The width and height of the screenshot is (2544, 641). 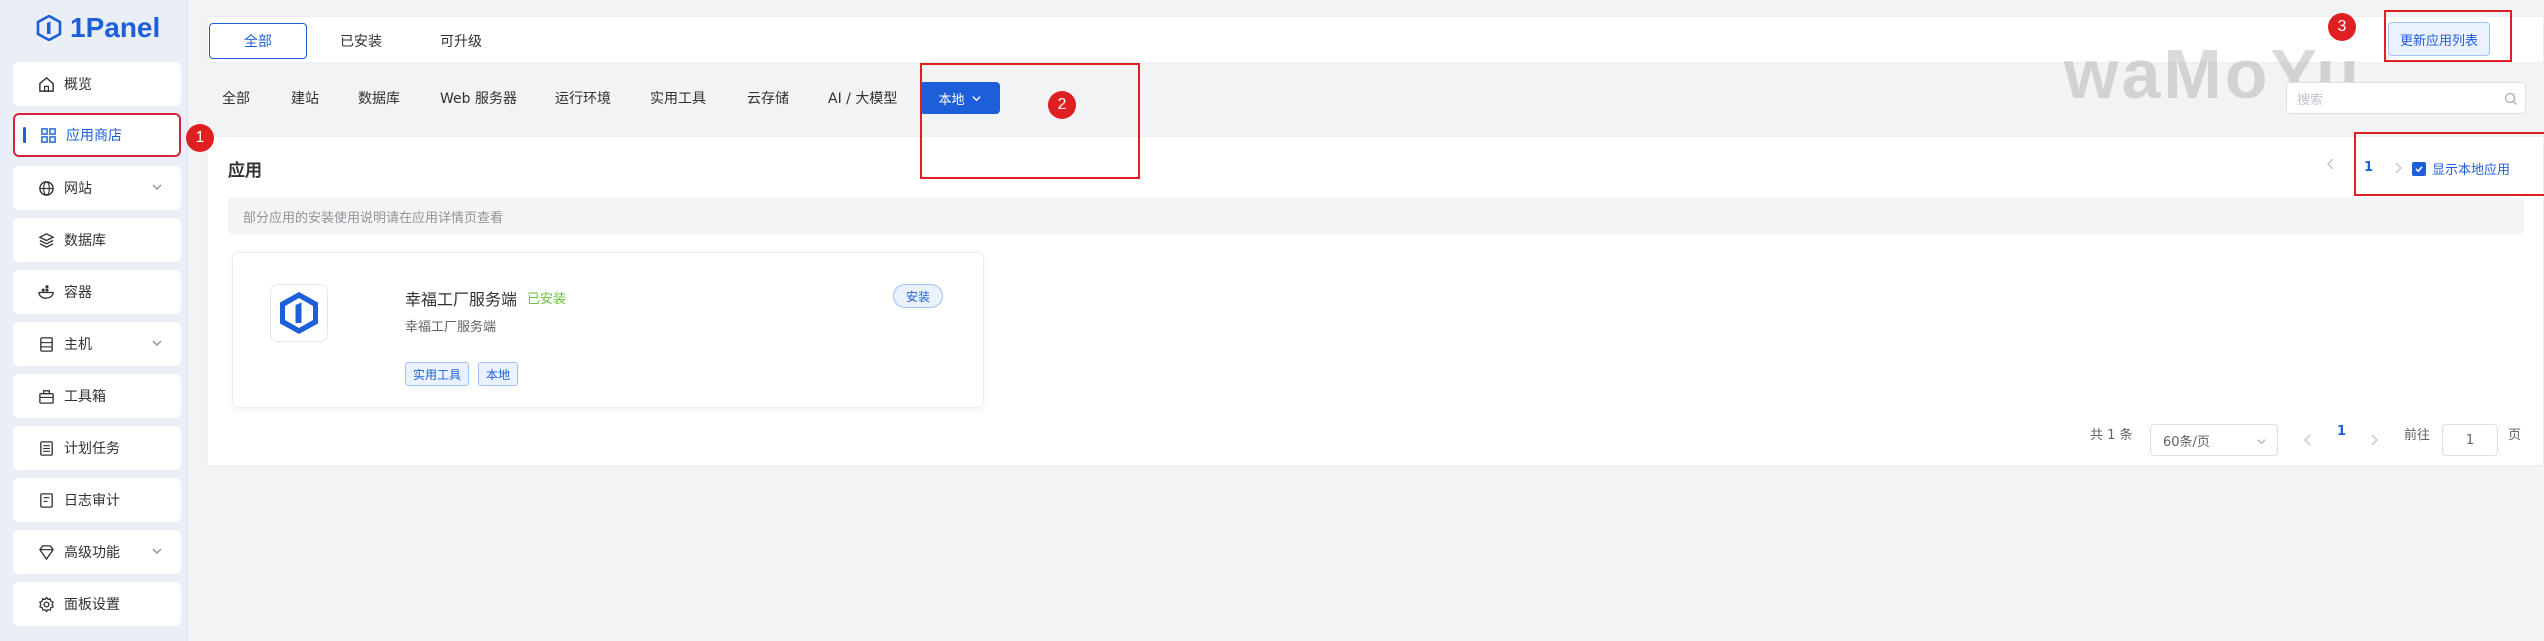 What do you see at coordinates (2341, 431) in the screenshot?
I see `pagination-current: 1` at bounding box center [2341, 431].